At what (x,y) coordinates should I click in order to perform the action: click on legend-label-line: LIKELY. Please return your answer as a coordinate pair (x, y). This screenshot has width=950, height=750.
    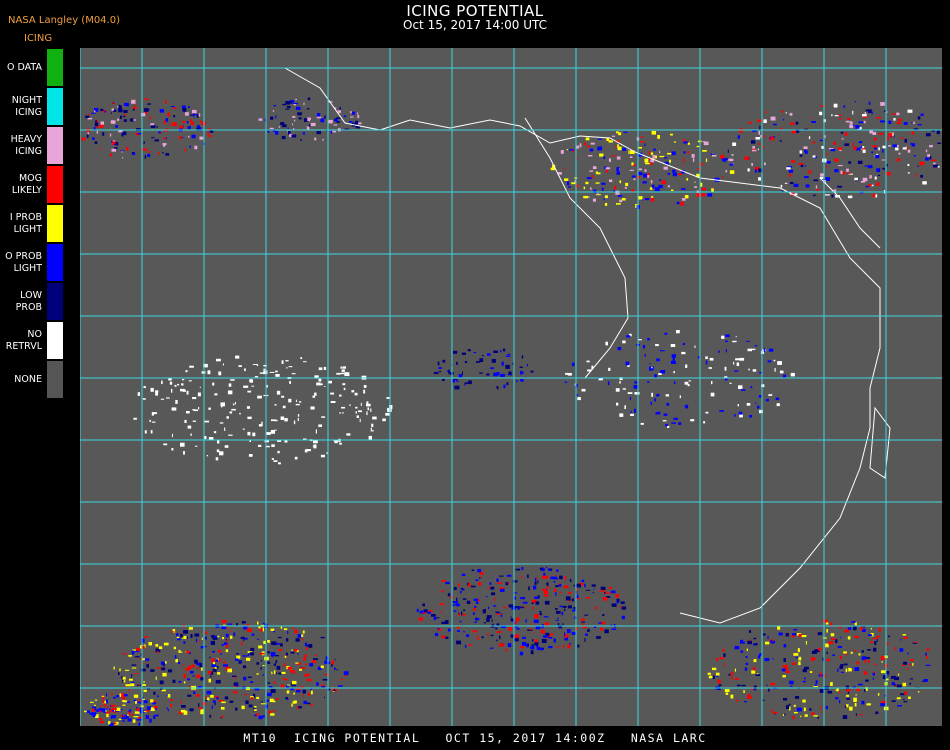
    Looking at the image, I should click on (26, 190).